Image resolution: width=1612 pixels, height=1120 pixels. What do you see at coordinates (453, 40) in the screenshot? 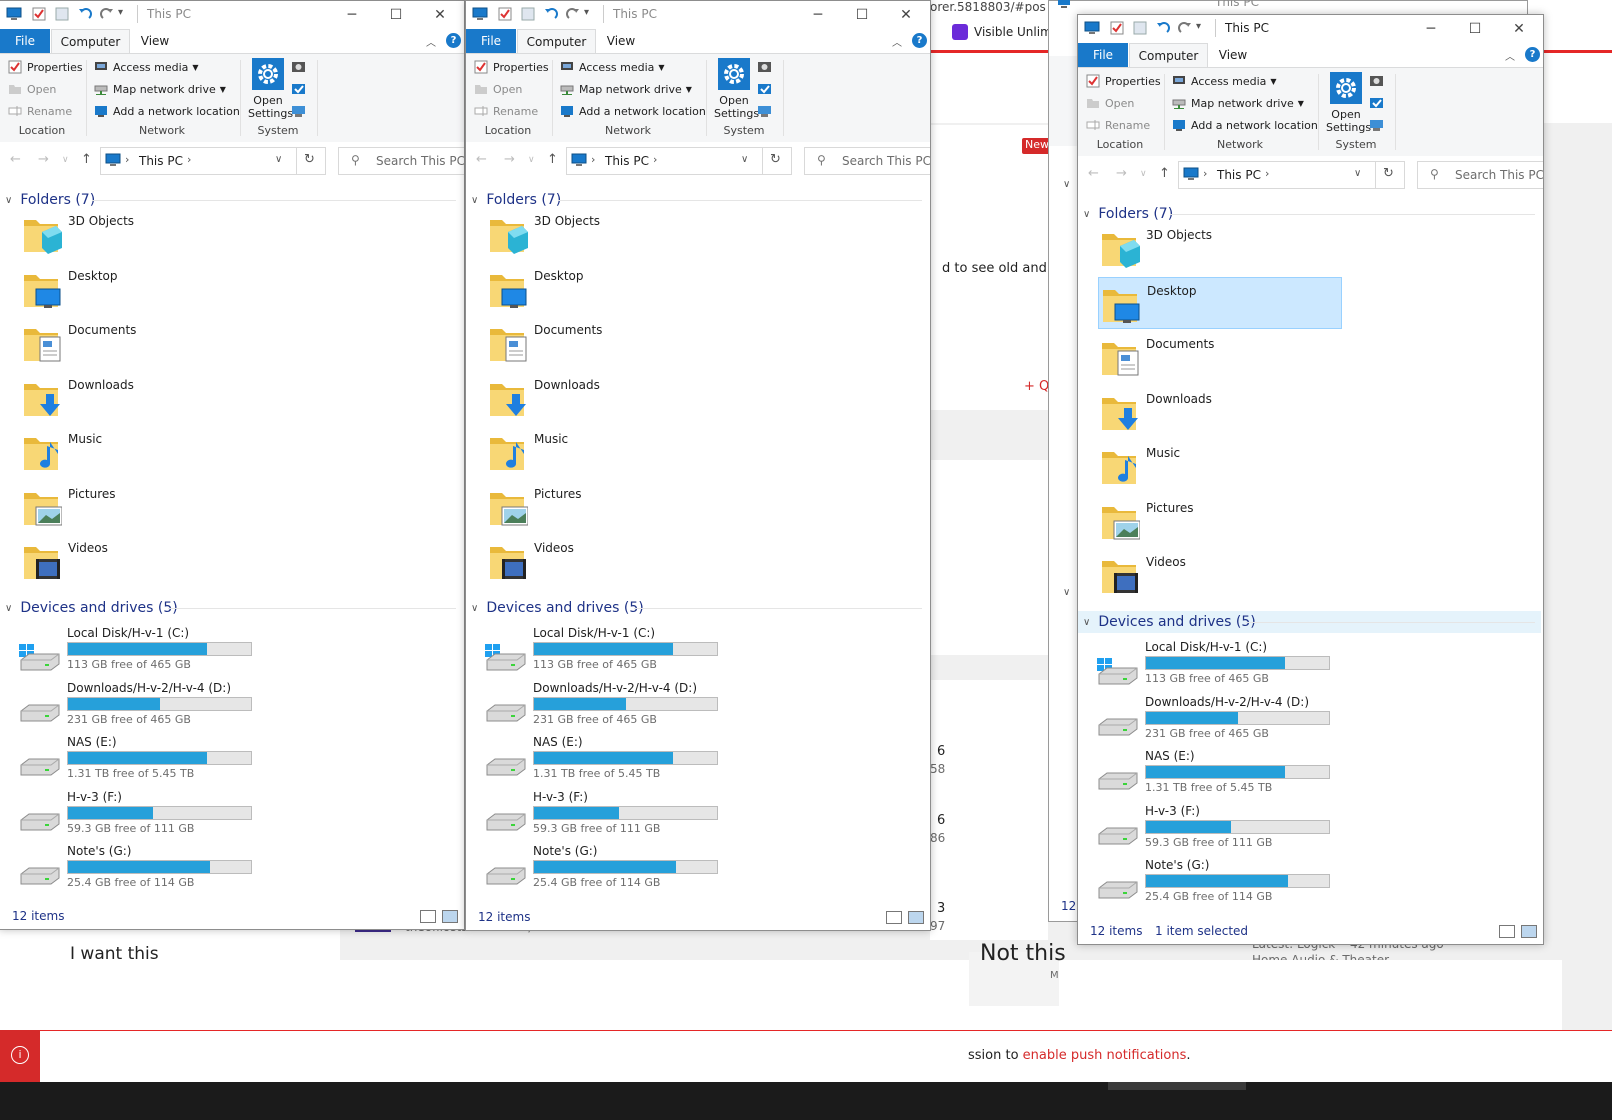
I see `help-icon: ?` at bounding box center [453, 40].